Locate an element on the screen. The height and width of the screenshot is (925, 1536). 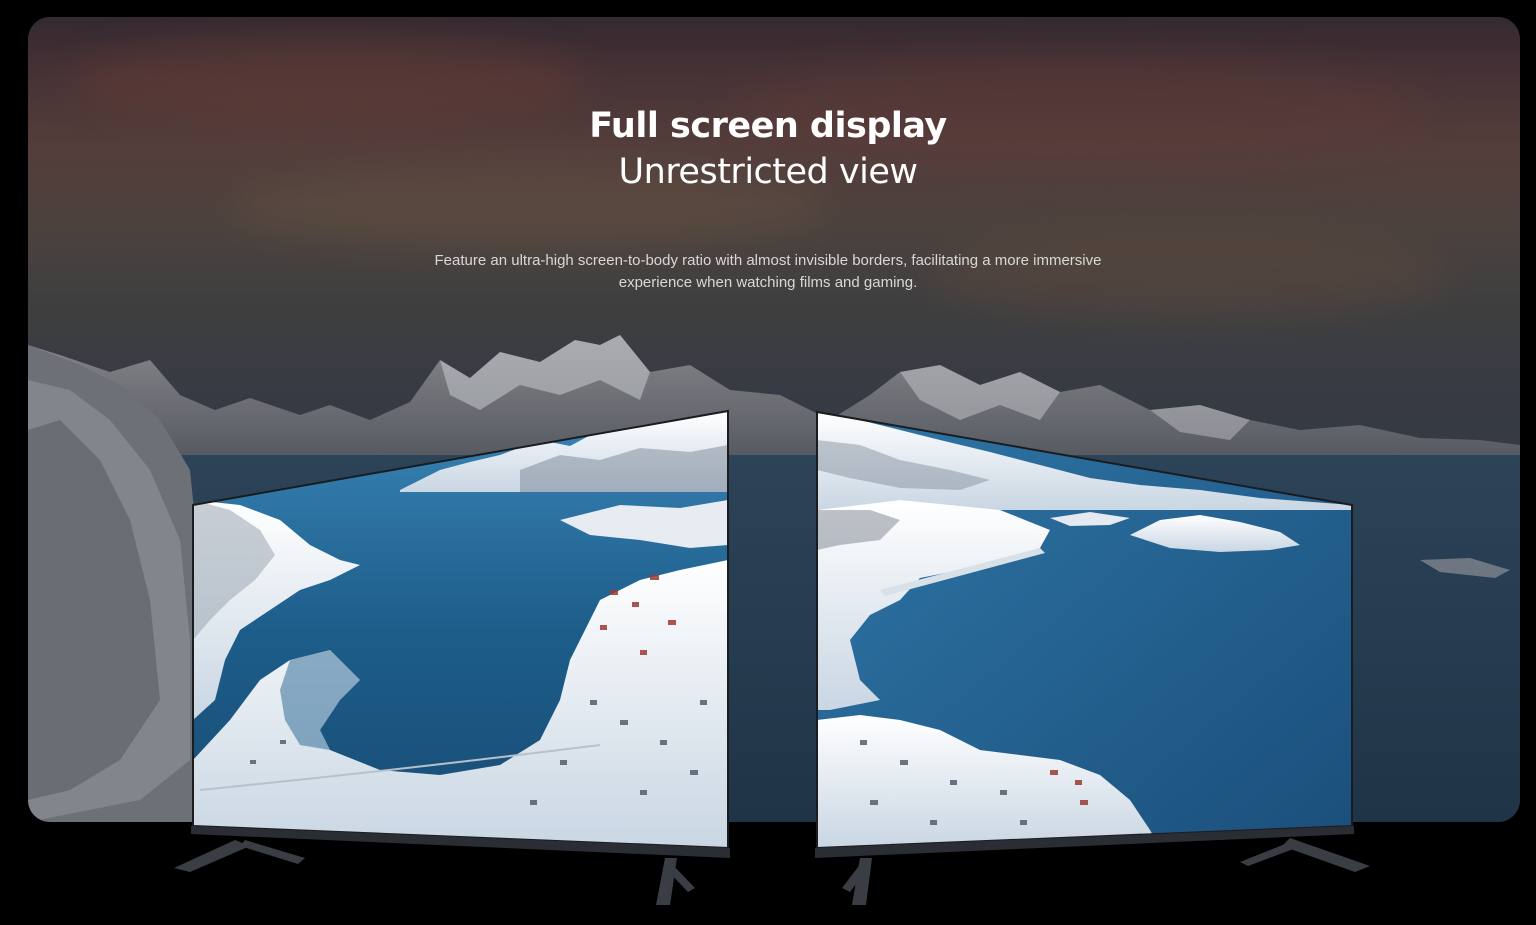
hero-title: Full screen display is located at coordinates (768, 126).